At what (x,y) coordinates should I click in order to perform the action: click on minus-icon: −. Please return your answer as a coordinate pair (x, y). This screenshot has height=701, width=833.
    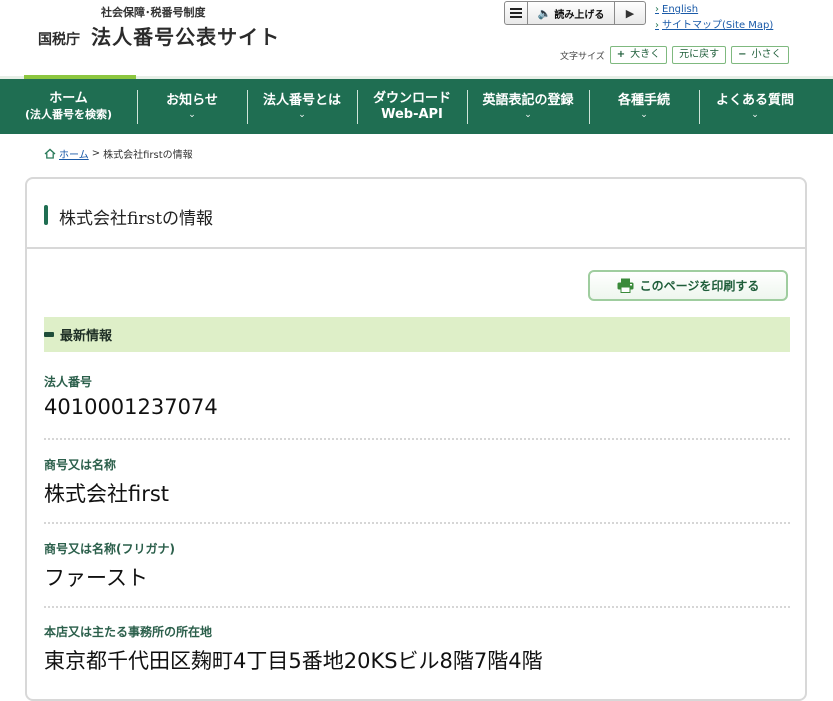
    Looking at the image, I should click on (742, 54).